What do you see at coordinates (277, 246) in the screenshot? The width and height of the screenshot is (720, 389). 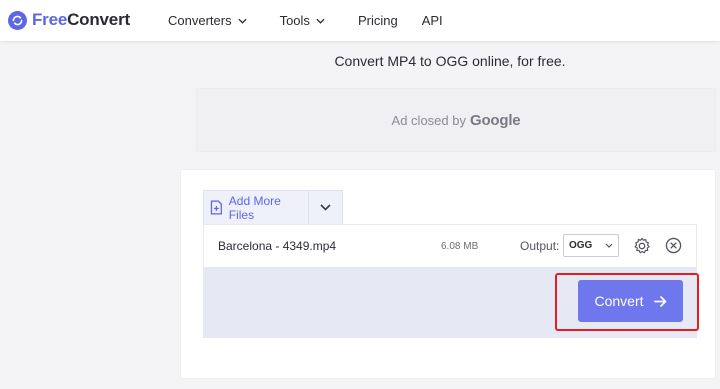 I see `file-name: Barcelona - 4349.mp4` at bounding box center [277, 246].